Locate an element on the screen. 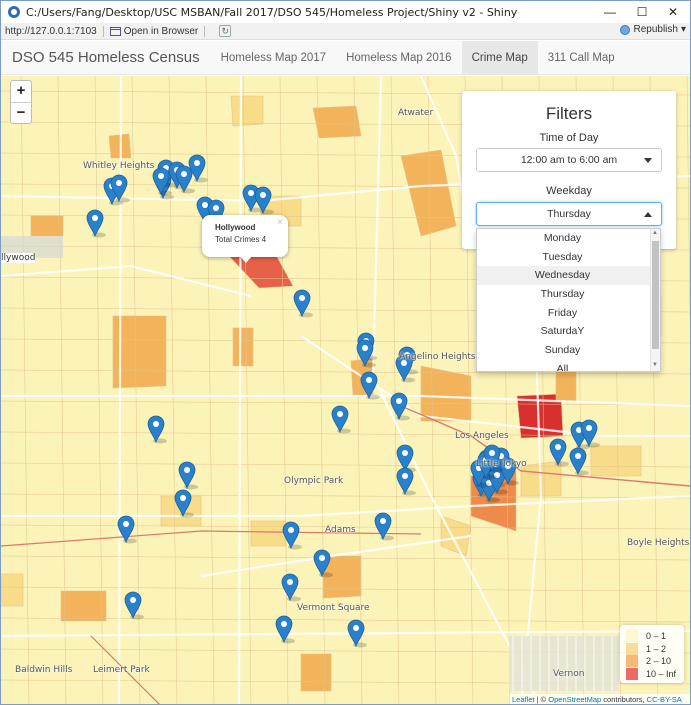  rstudio-app-icon is located at coordinates (14, 12).